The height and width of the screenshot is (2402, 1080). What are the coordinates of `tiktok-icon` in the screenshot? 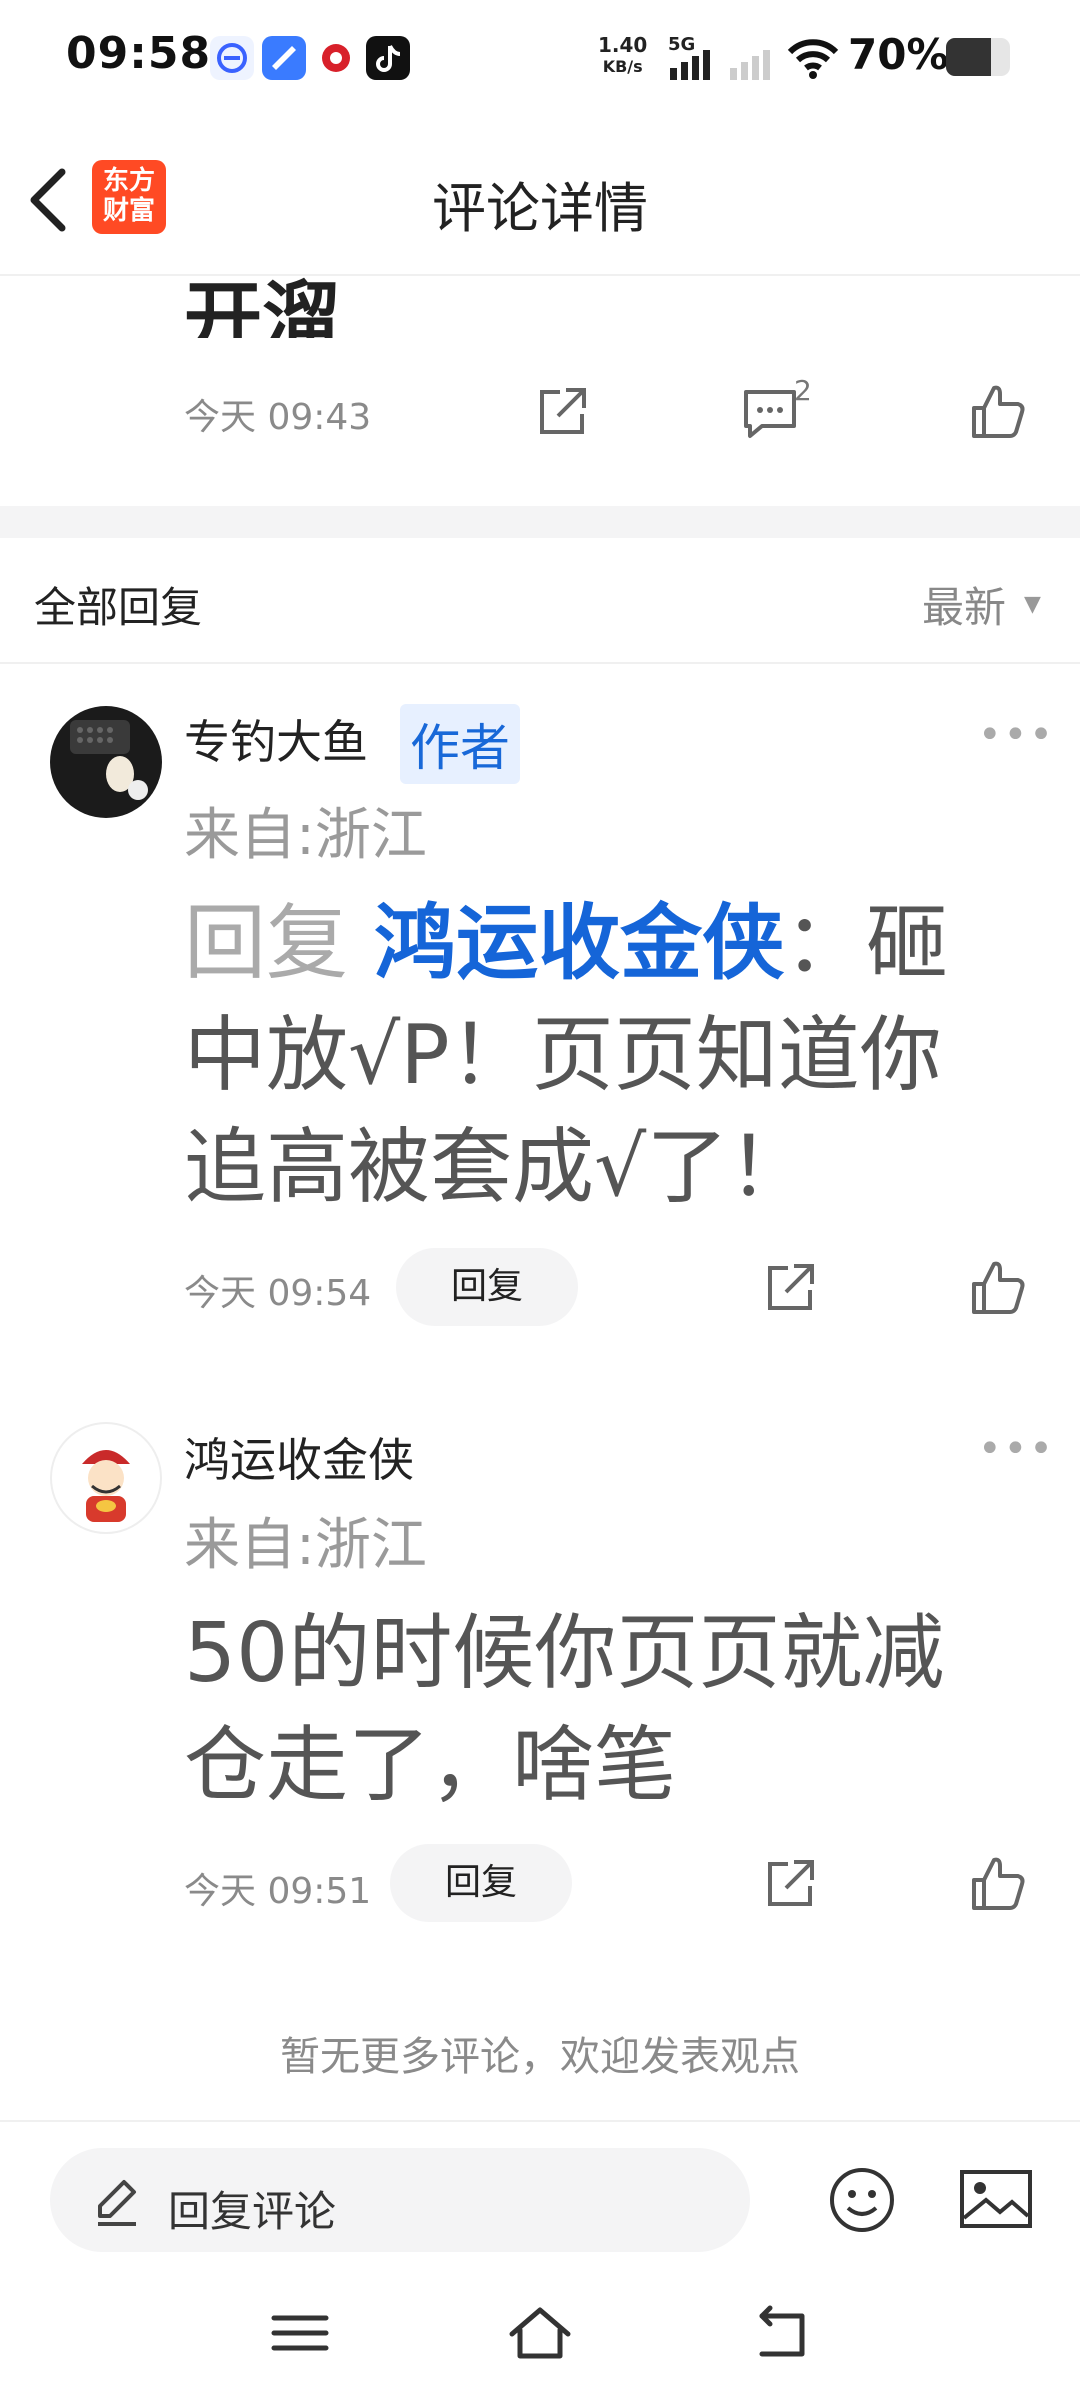 It's located at (388, 58).